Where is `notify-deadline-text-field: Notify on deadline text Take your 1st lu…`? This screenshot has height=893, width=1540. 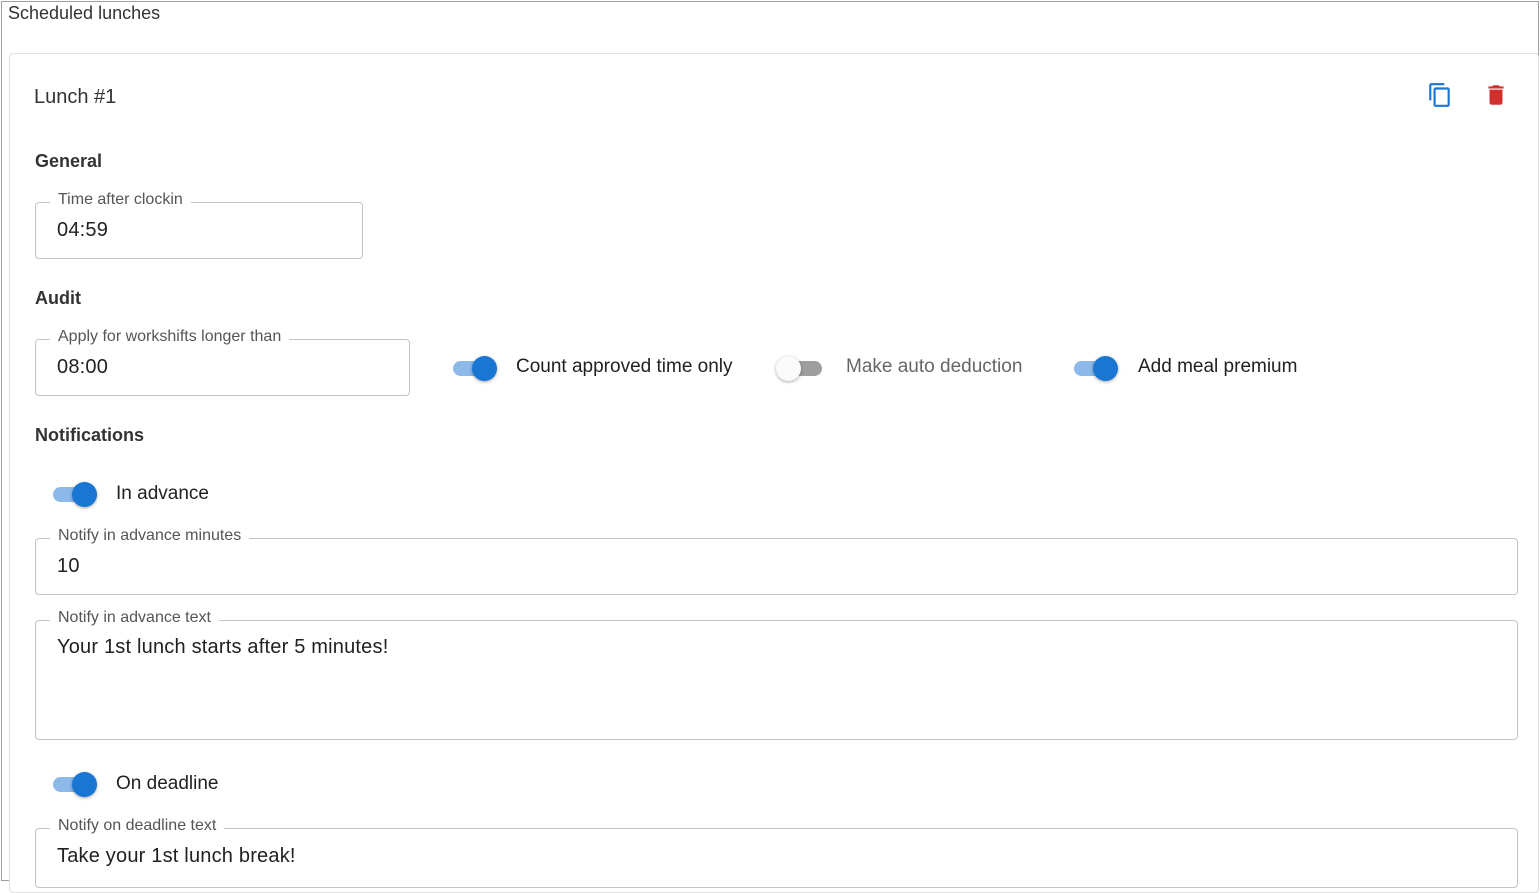 notify-deadline-text-field: Notify on deadline text Take your 1st lu… is located at coordinates (776, 852).